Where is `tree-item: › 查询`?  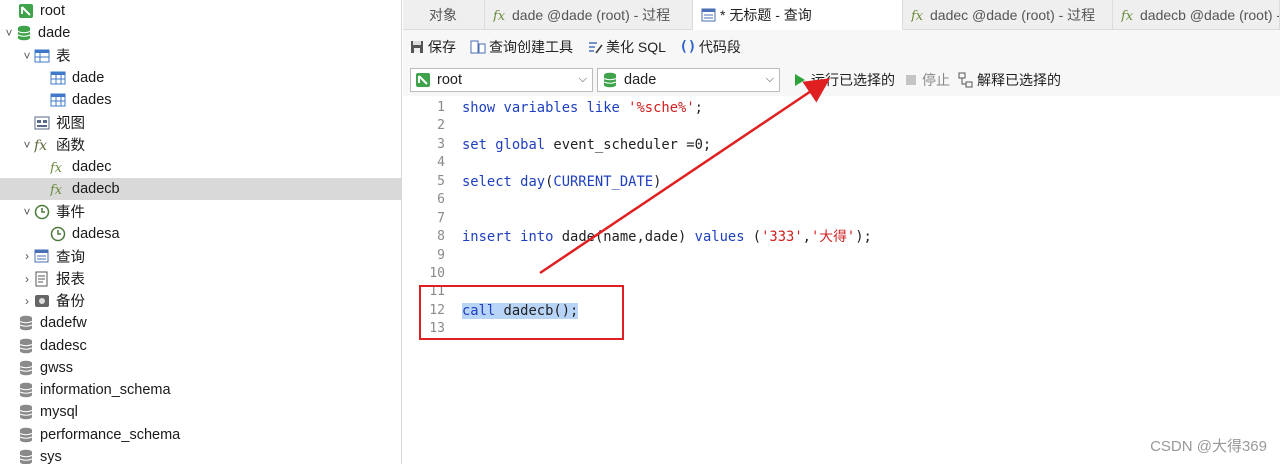
tree-item: › 查询 is located at coordinates (200, 256).